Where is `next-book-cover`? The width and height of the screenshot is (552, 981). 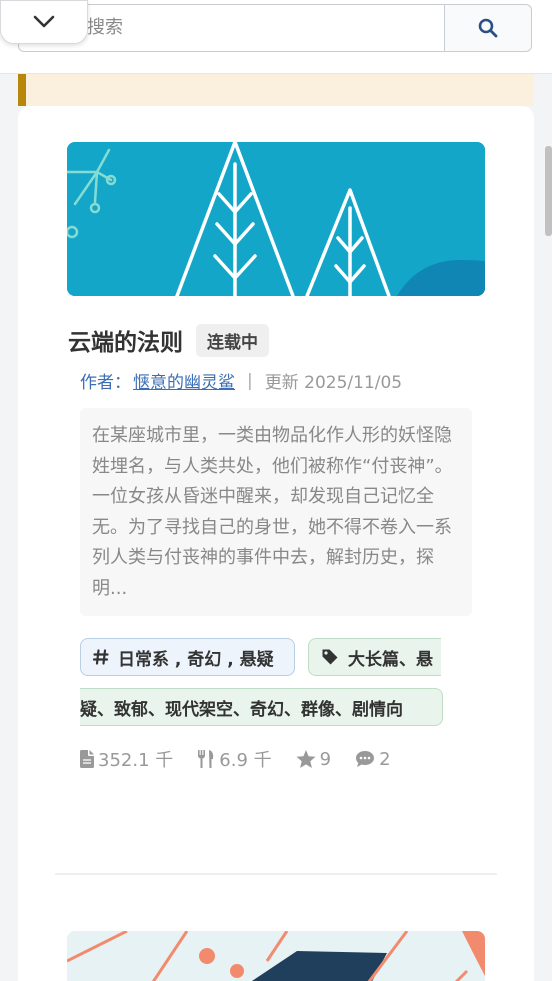 next-book-cover is located at coordinates (276, 956).